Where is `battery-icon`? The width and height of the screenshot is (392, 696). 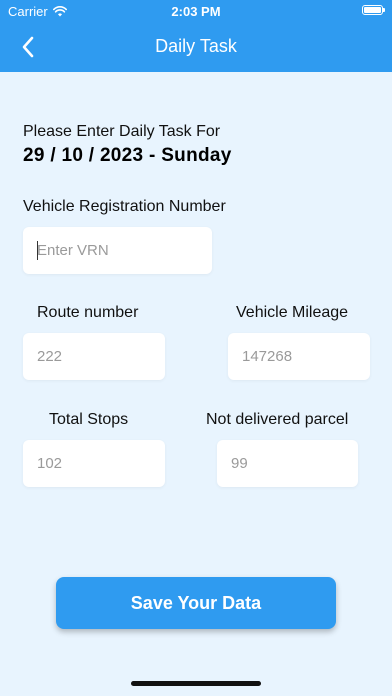 battery-icon is located at coordinates (373, 10).